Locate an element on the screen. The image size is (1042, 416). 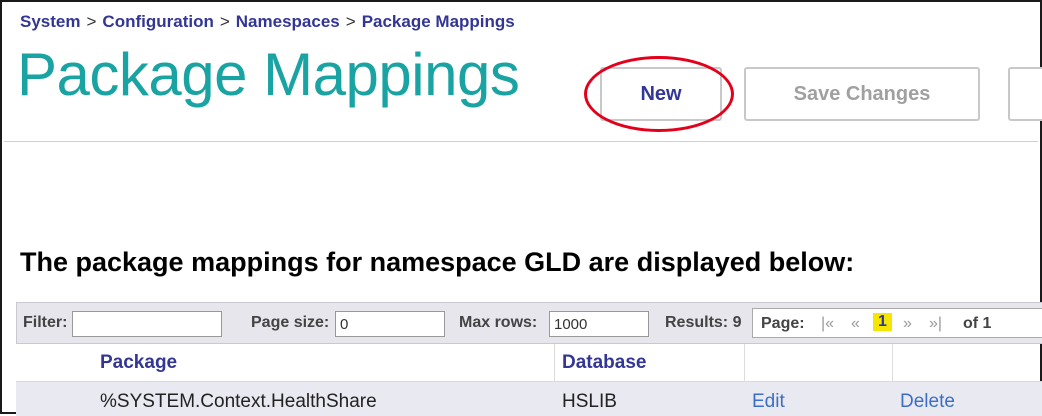
database-cell: HSLIB is located at coordinates (589, 401).